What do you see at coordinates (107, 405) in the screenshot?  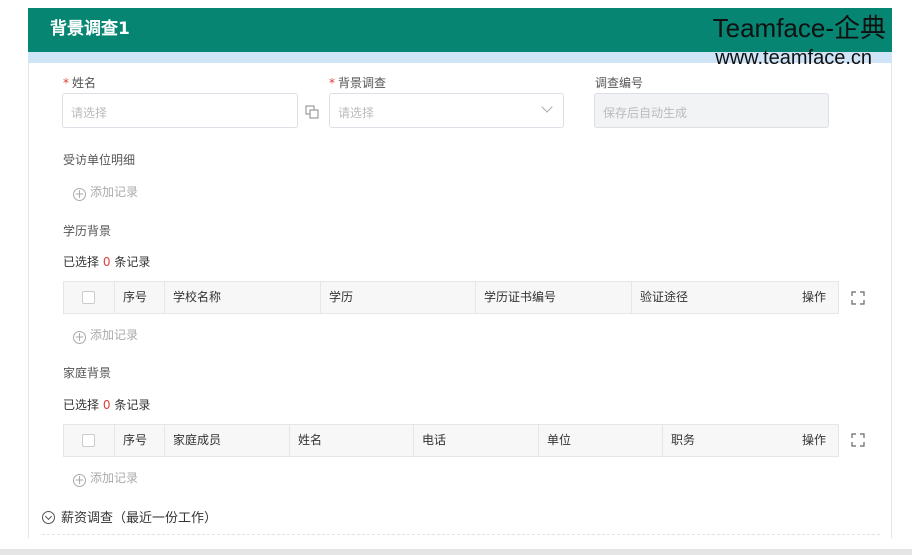 I see `family-selected-count: 已选择 0 条记录` at bounding box center [107, 405].